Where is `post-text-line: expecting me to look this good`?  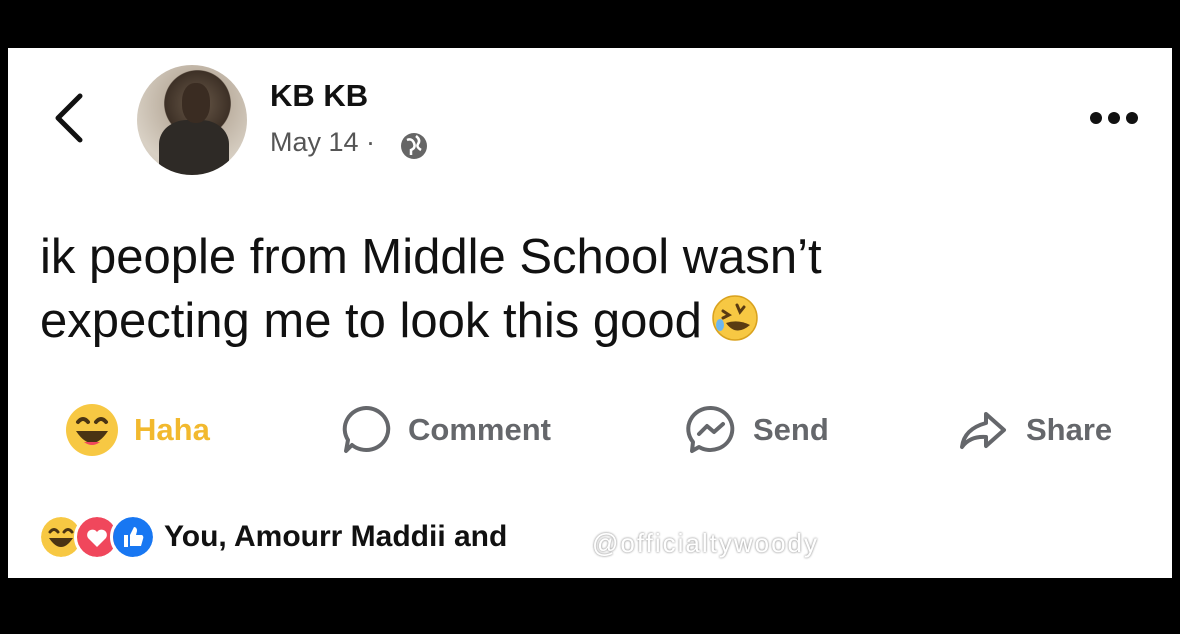 post-text-line: expecting me to look this good is located at coordinates (520, 321).